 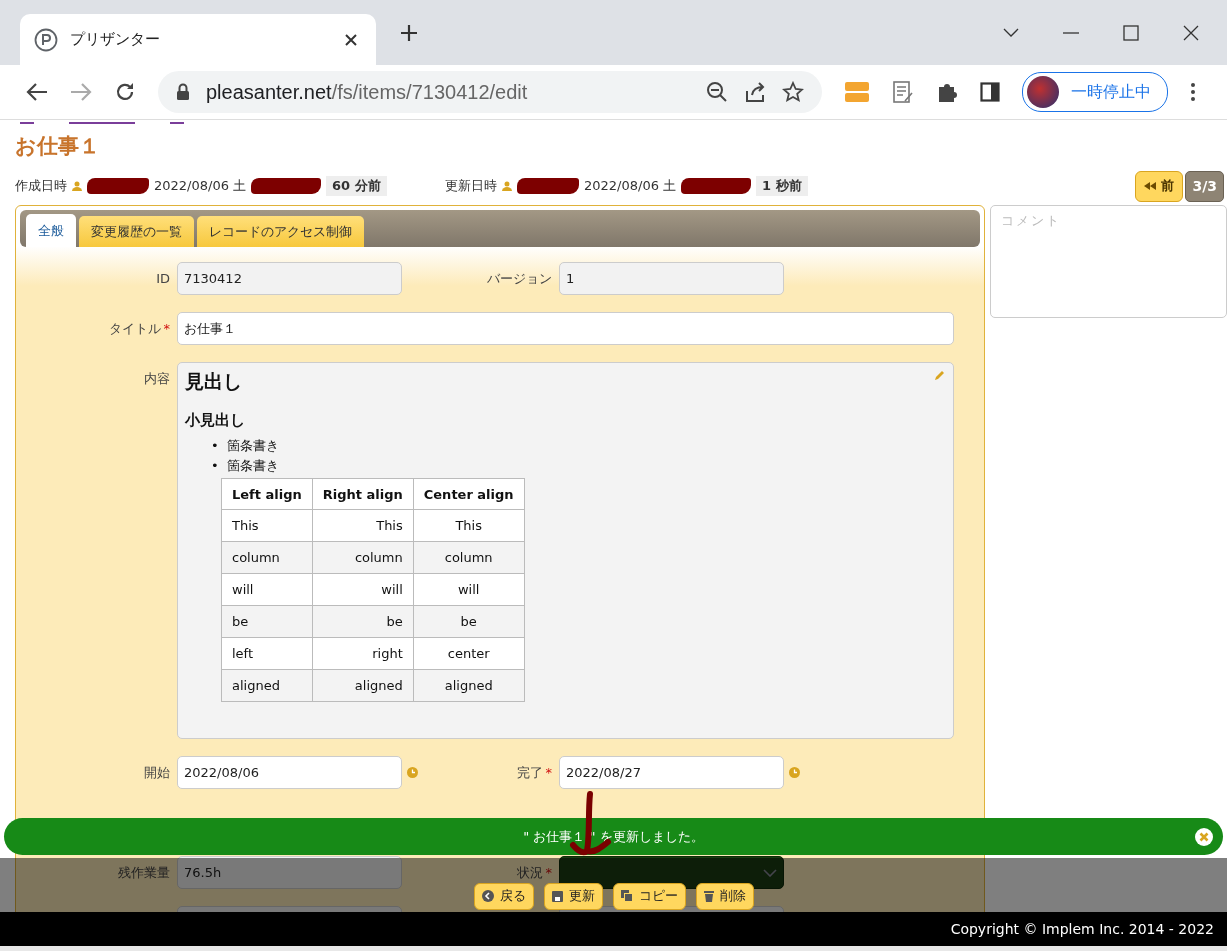 What do you see at coordinates (1131, 32) in the screenshot?
I see `maximize-icon` at bounding box center [1131, 32].